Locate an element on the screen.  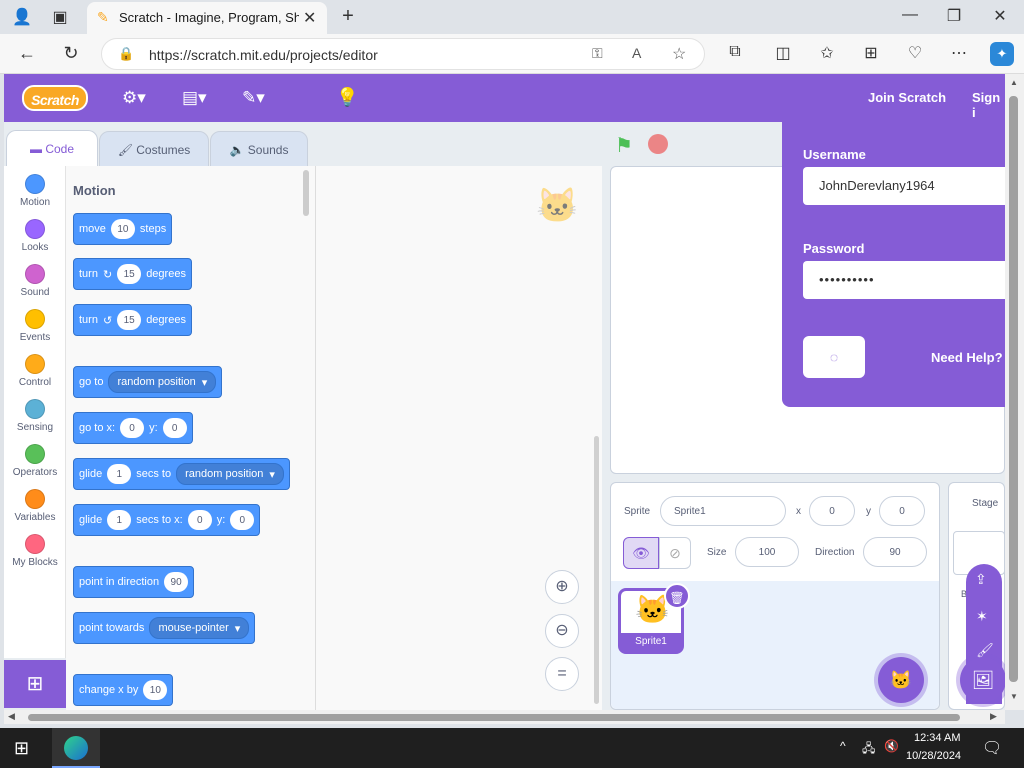
block-input: 90 is located at coordinates (176, 582).